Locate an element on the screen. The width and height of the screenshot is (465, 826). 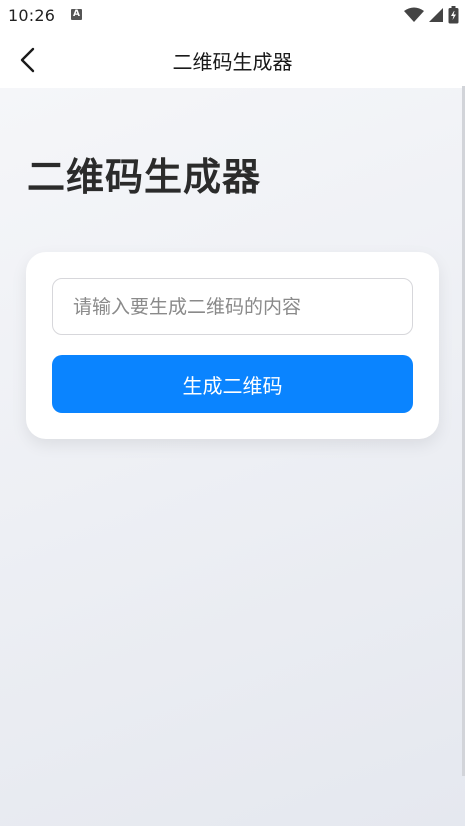
page-title: 二维码生成器 is located at coordinates (144, 177).